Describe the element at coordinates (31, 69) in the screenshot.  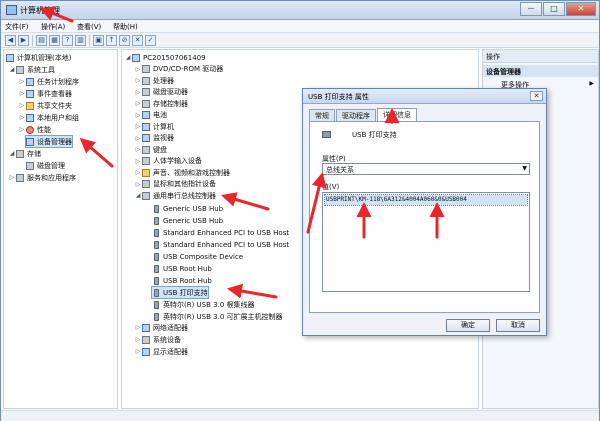
I see `tree-system-tools: ◢ 系统工具` at that location.